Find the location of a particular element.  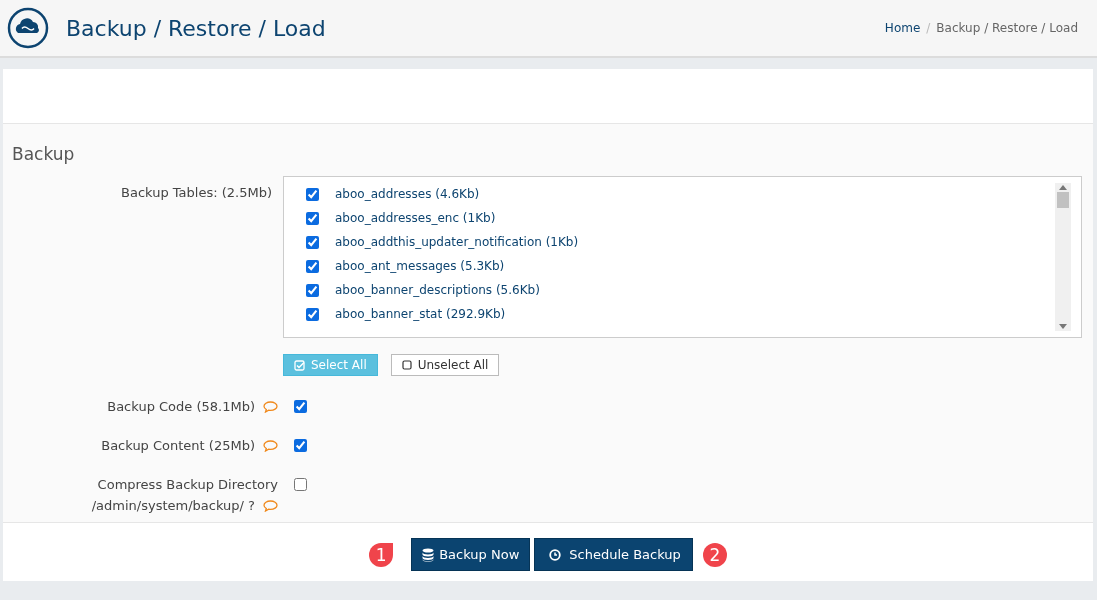

option-label: /admin/system/backup/ ? is located at coordinates (173, 505).